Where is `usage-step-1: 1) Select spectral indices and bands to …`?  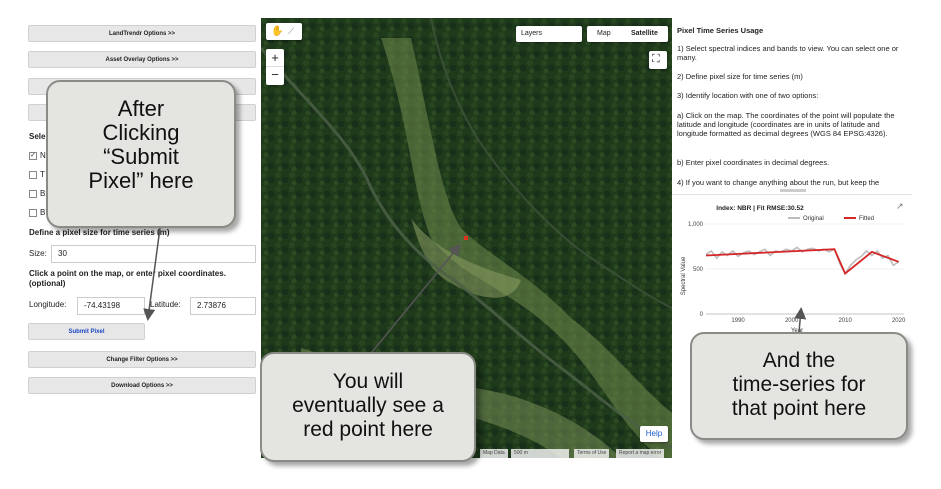
usage-step-1: 1) Select spectral indices and bands to … is located at coordinates (788, 53).